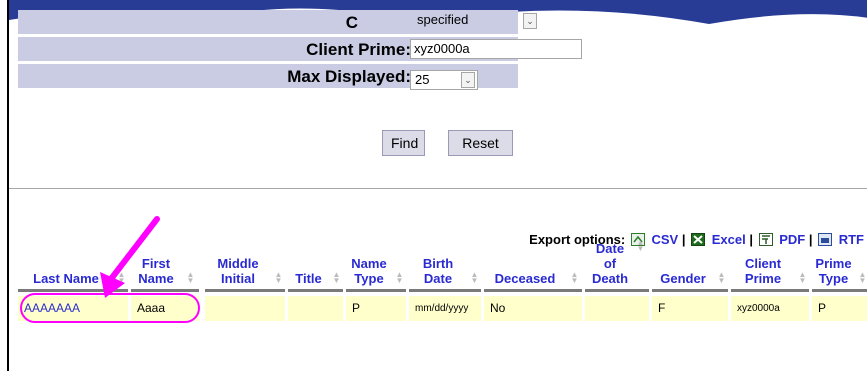 The height and width of the screenshot is (371, 867). What do you see at coordinates (532, 270) in the screenshot?
I see `col-header-deceased: Deceased ▲ ▼` at bounding box center [532, 270].